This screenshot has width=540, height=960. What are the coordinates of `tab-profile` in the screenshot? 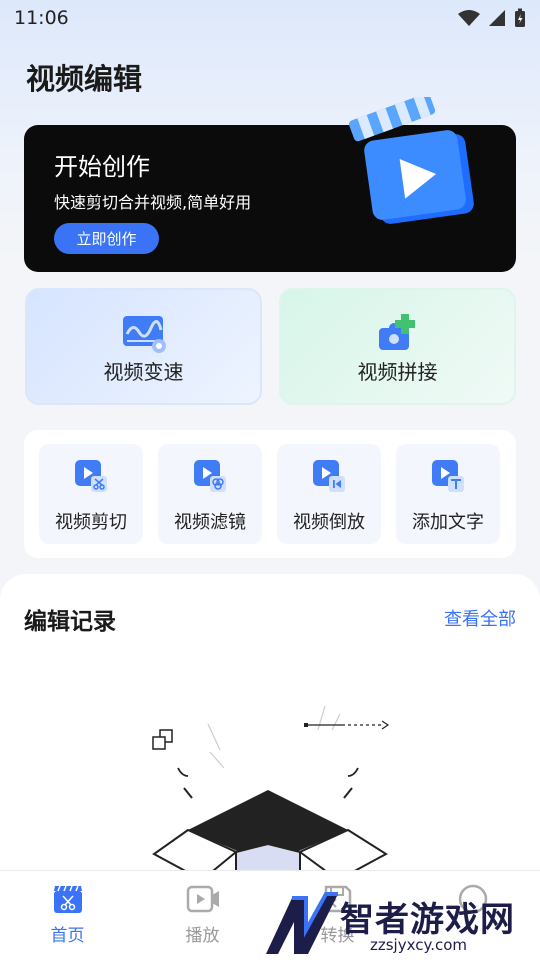 It's located at (472, 915).